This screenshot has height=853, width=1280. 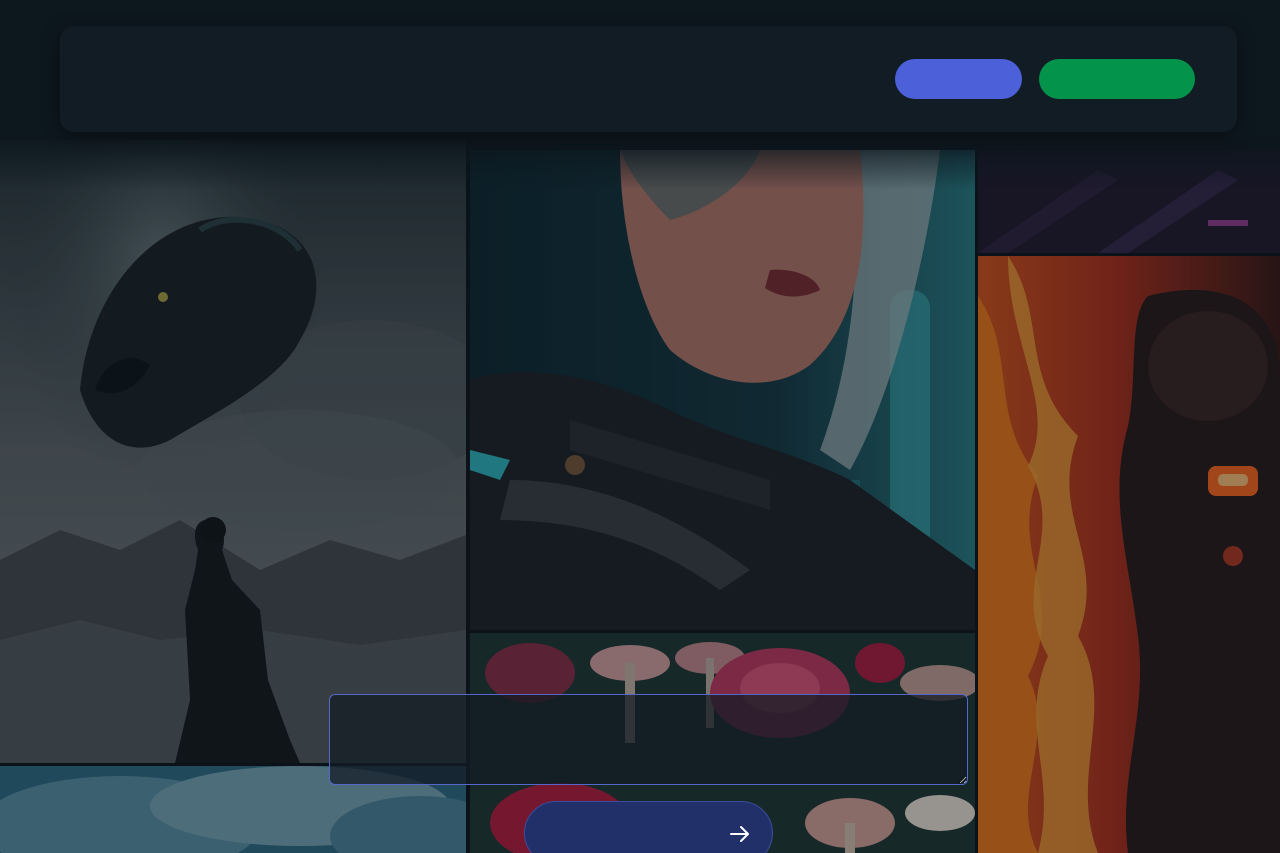 I want to click on neon-scene-illustration, so click(x=1129, y=201).